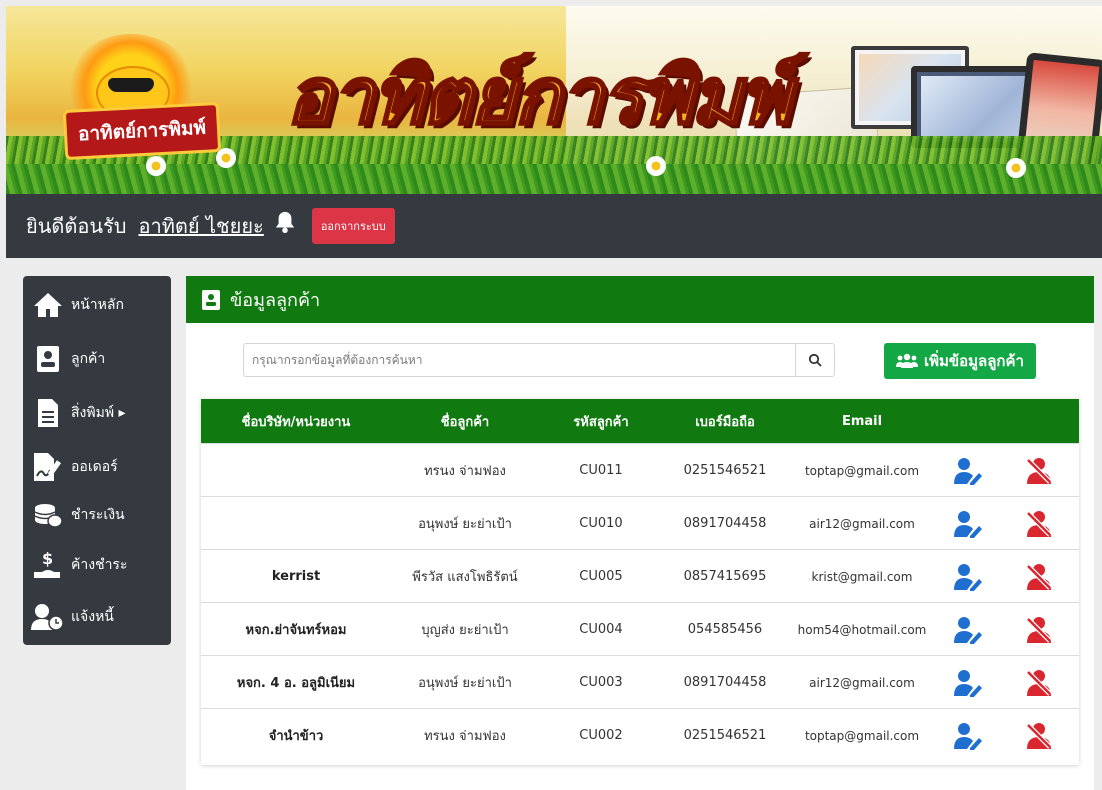 Image resolution: width=1102 pixels, height=790 pixels. Describe the element at coordinates (974, 361) in the screenshot. I see `add-customer-label: เพิ่มข้อมูลลูกค้า` at that location.